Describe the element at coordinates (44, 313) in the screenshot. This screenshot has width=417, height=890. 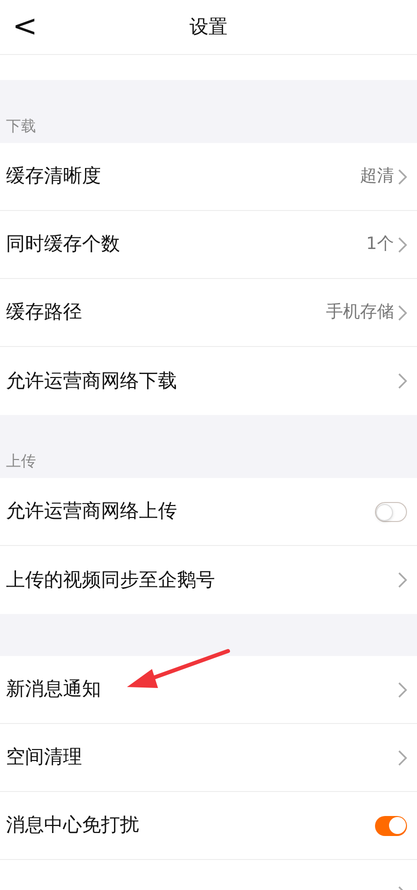
I see `row-label: 缓存路径` at that location.